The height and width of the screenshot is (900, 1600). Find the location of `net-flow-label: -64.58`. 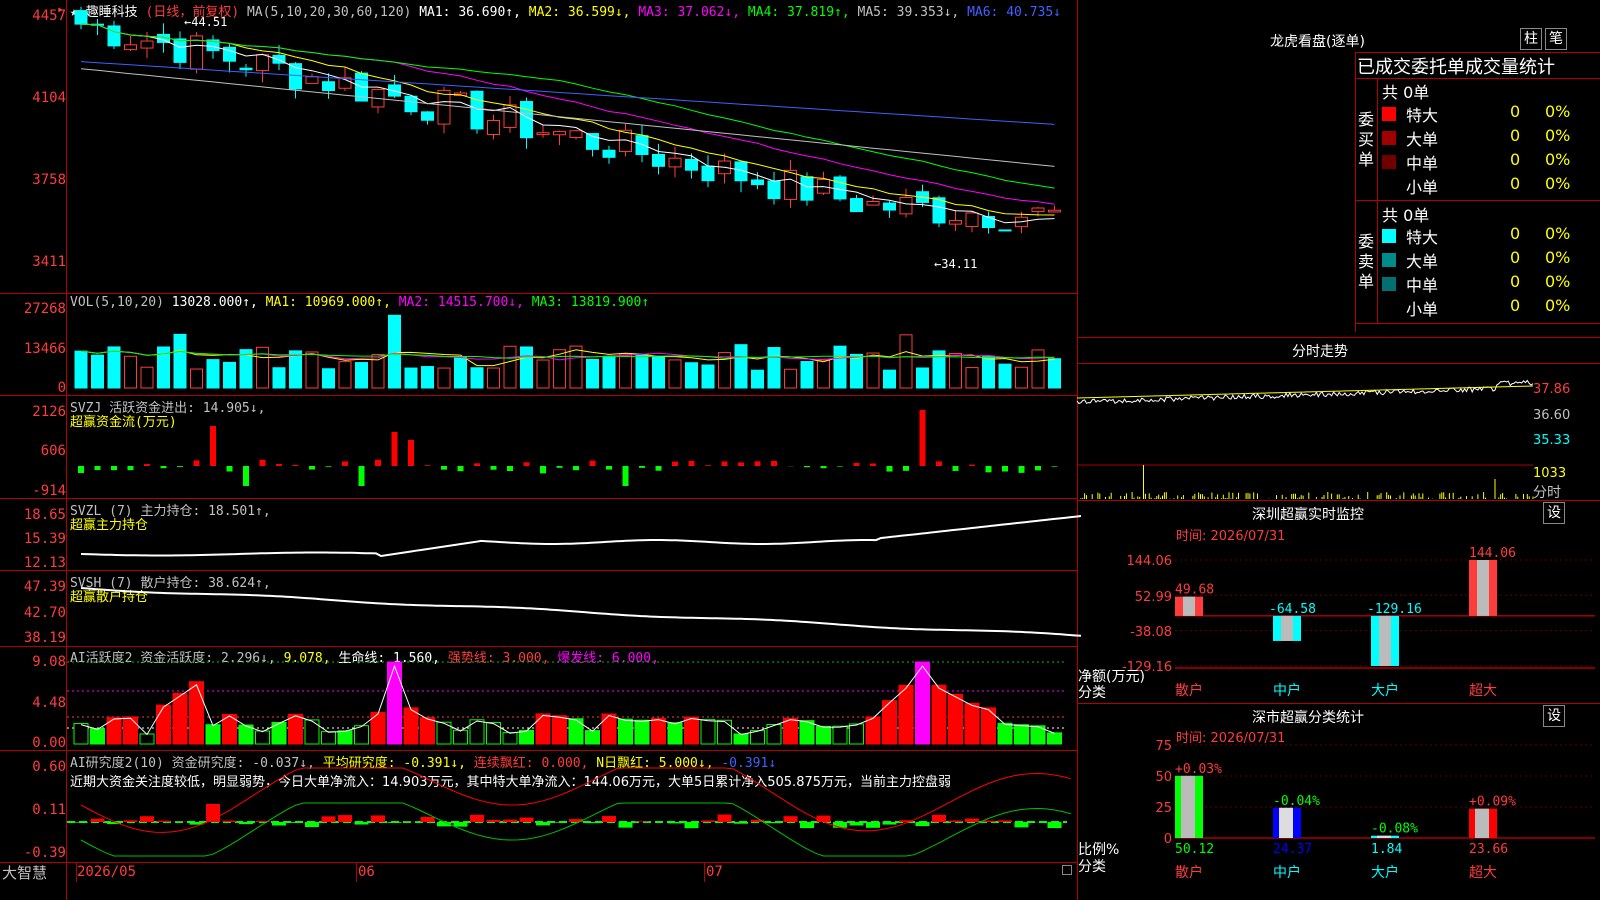

net-flow-label: -64.58 is located at coordinates (1292, 609).